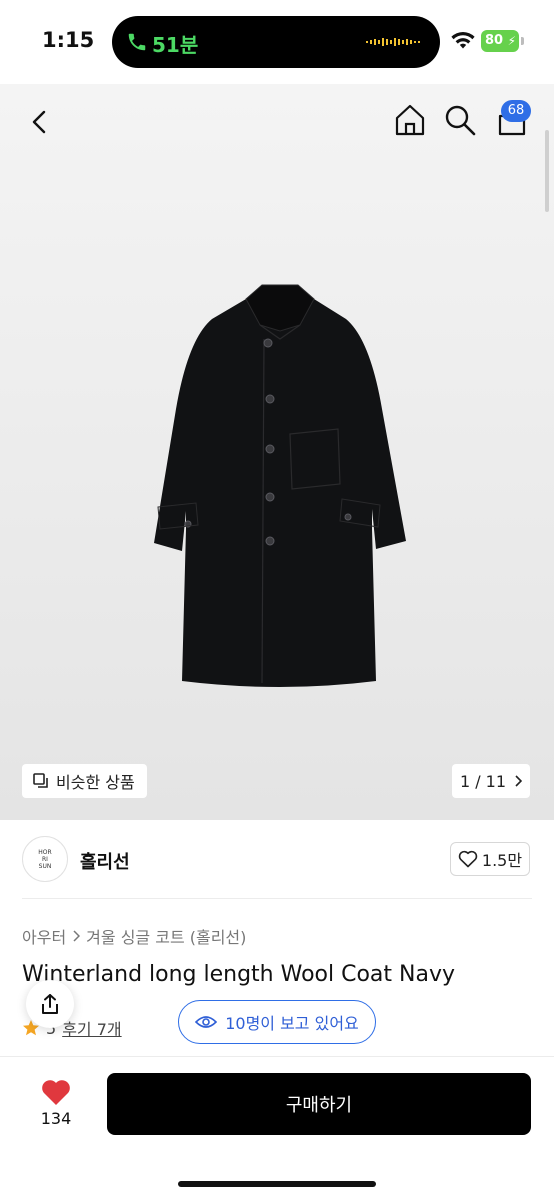  I want to click on brand-logo-text: HOR RI SUN, so click(45, 859).